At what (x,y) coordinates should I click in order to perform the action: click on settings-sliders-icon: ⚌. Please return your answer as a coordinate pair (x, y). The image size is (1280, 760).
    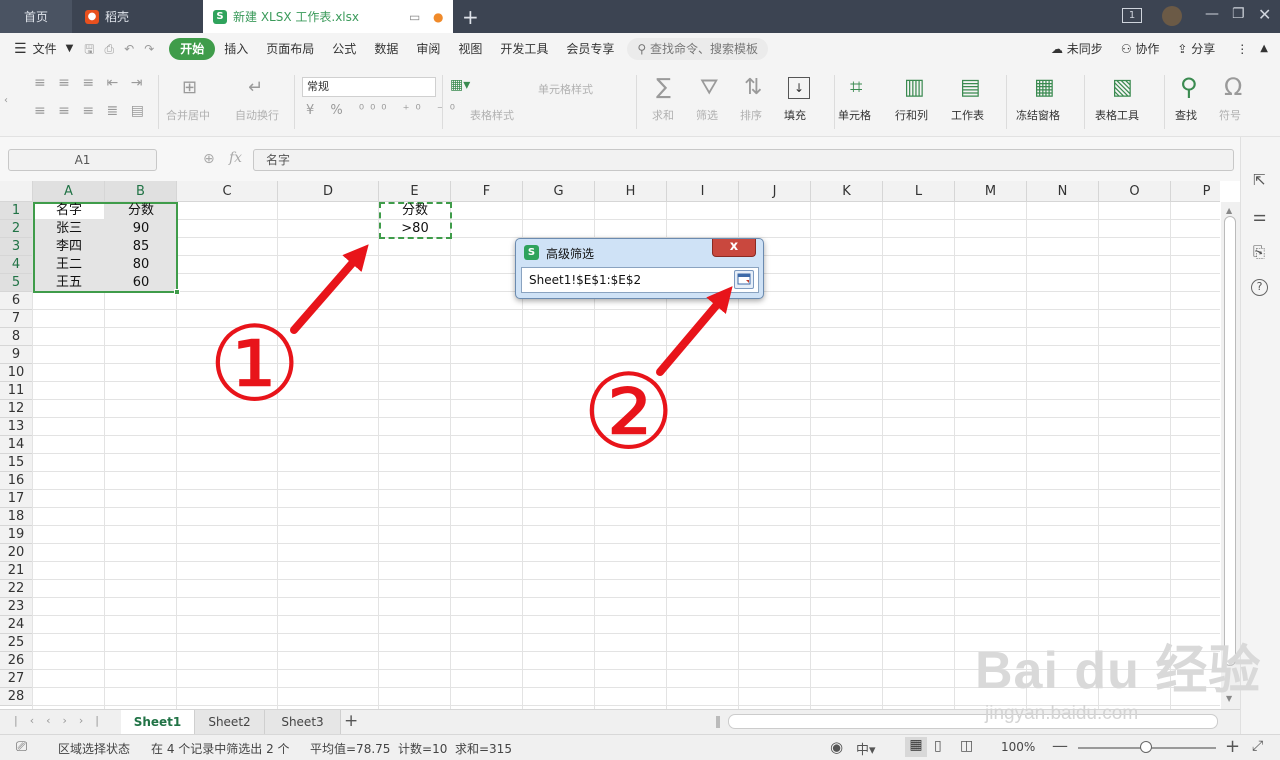
    Looking at the image, I should click on (1259, 216).